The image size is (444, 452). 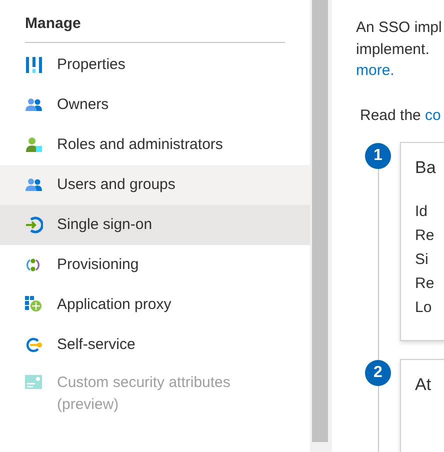 What do you see at coordinates (155, 305) in the screenshot?
I see `nav-item: Application proxy` at bounding box center [155, 305].